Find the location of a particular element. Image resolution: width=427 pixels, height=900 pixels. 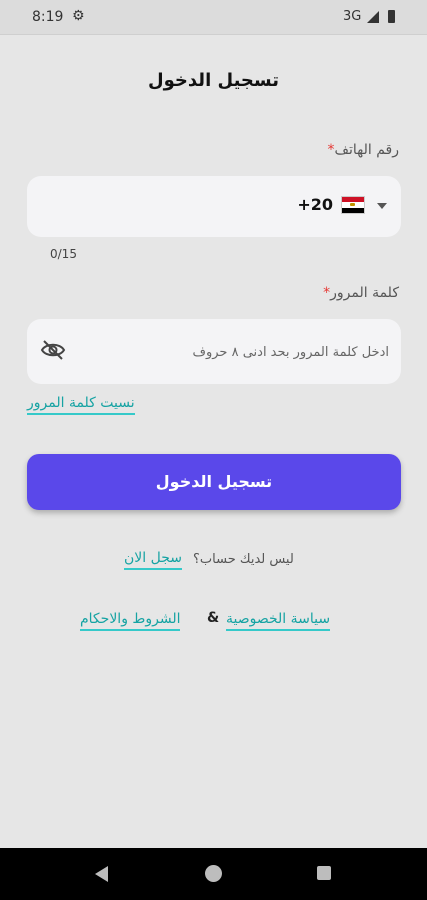

eye-off-icon is located at coordinates (53, 350).